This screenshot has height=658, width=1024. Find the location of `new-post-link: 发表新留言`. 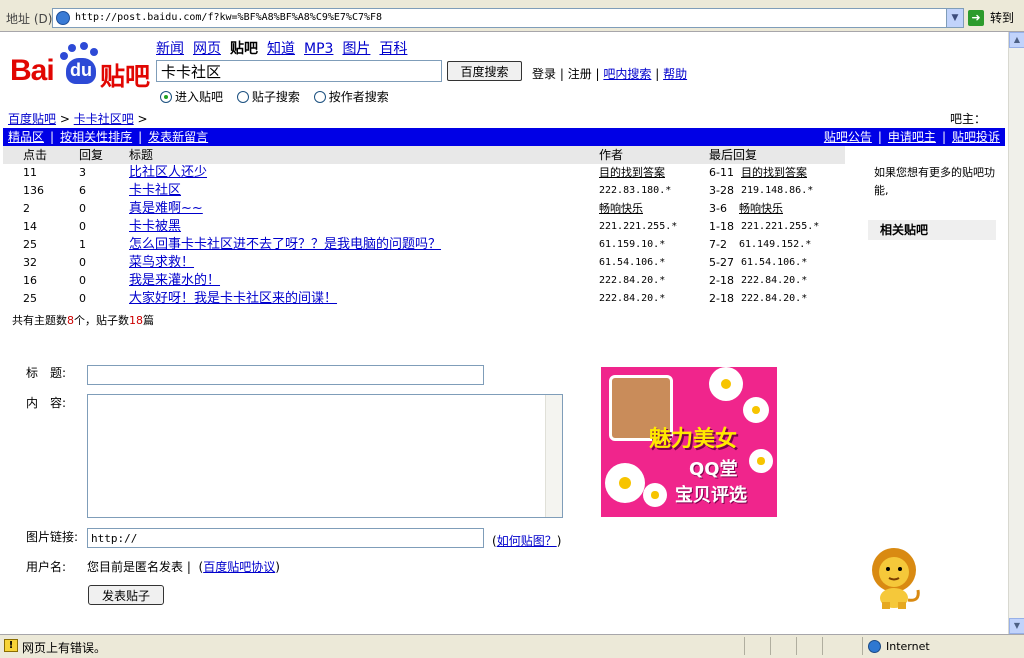

new-post-link: 发表新留言 is located at coordinates (178, 137).